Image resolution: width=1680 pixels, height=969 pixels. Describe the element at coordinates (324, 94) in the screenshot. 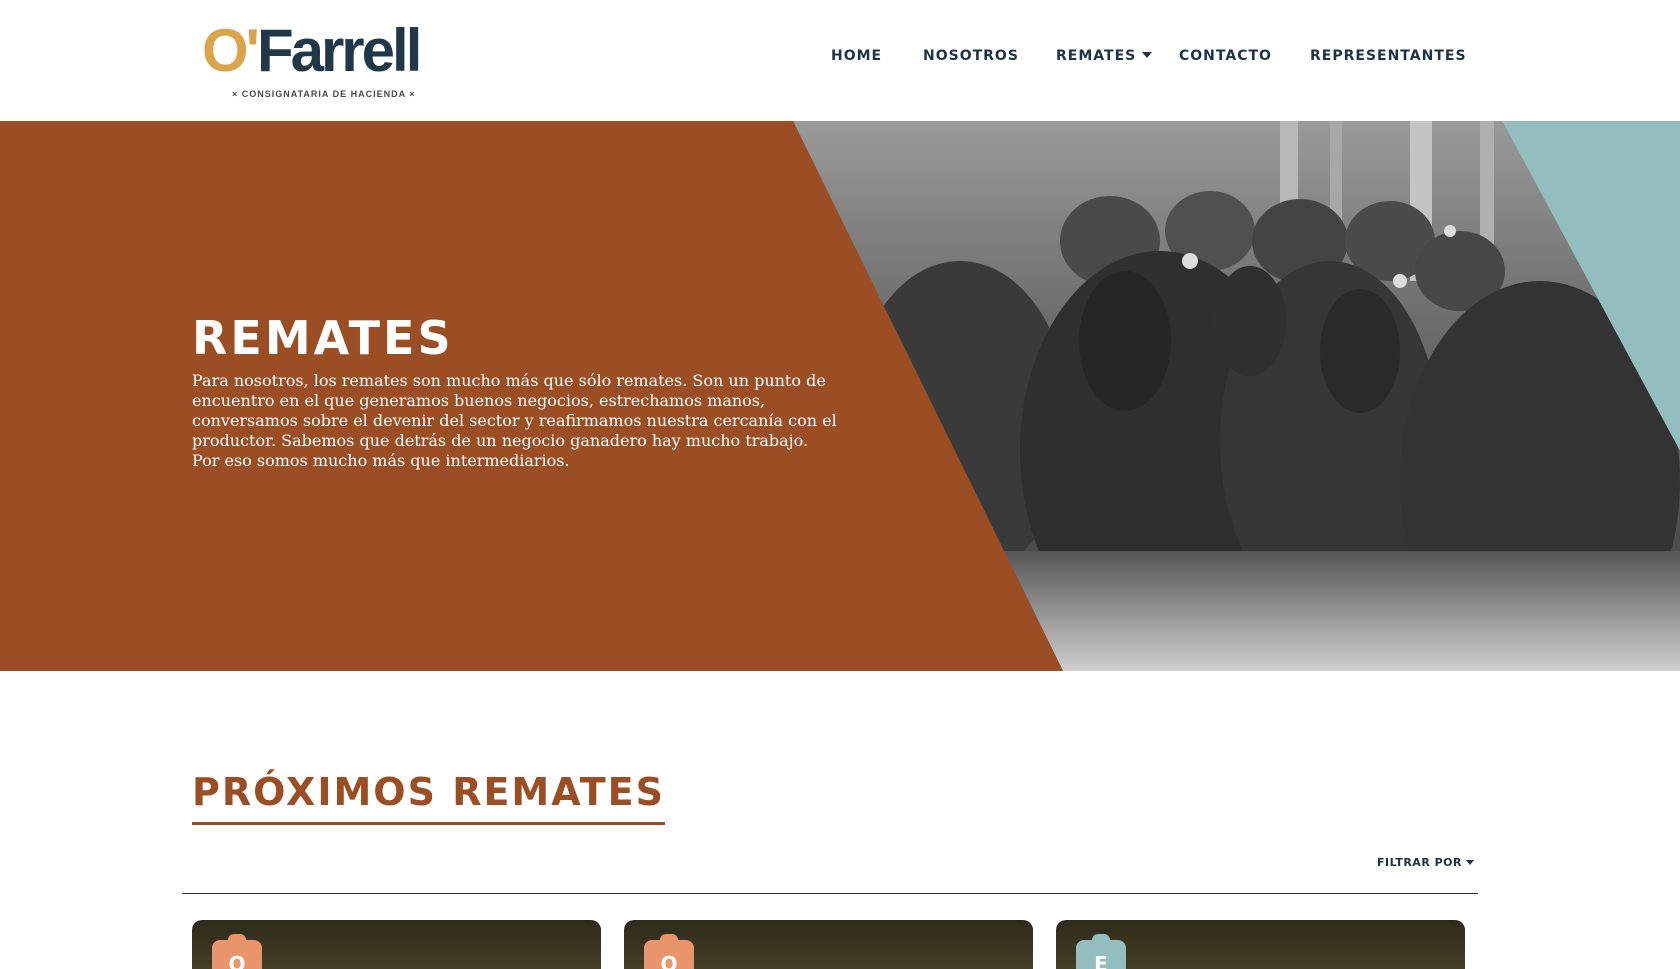

I see `logo-tagline: × CONSIGNATARIA DE HACIENDA ×` at that location.